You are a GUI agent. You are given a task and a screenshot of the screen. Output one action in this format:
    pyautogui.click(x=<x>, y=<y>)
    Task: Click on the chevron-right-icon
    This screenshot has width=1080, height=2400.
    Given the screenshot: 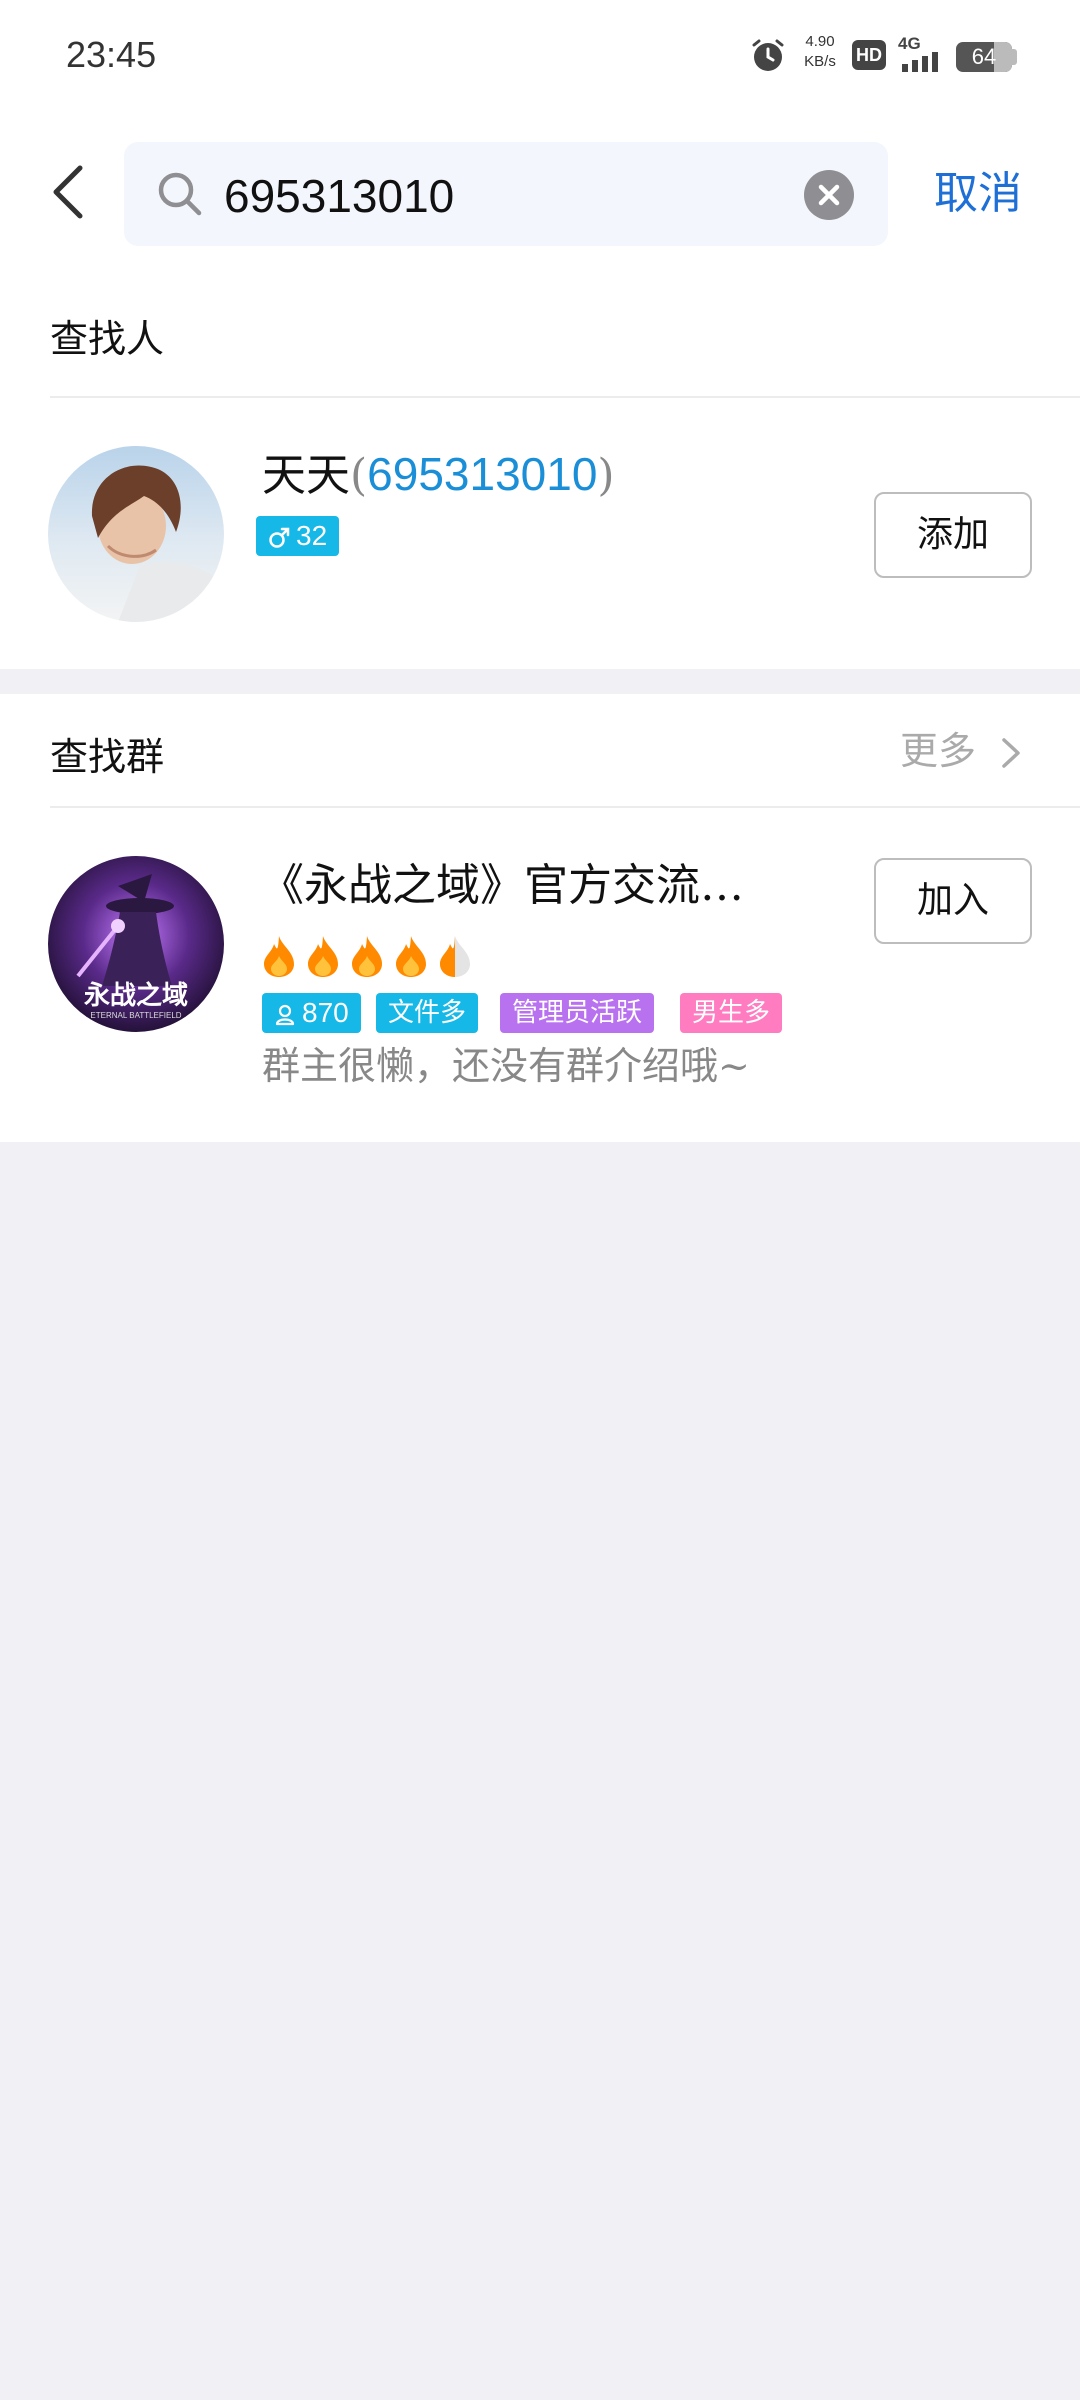 What is the action you would take?
    pyautogui.click(x=1011, y=753)
    